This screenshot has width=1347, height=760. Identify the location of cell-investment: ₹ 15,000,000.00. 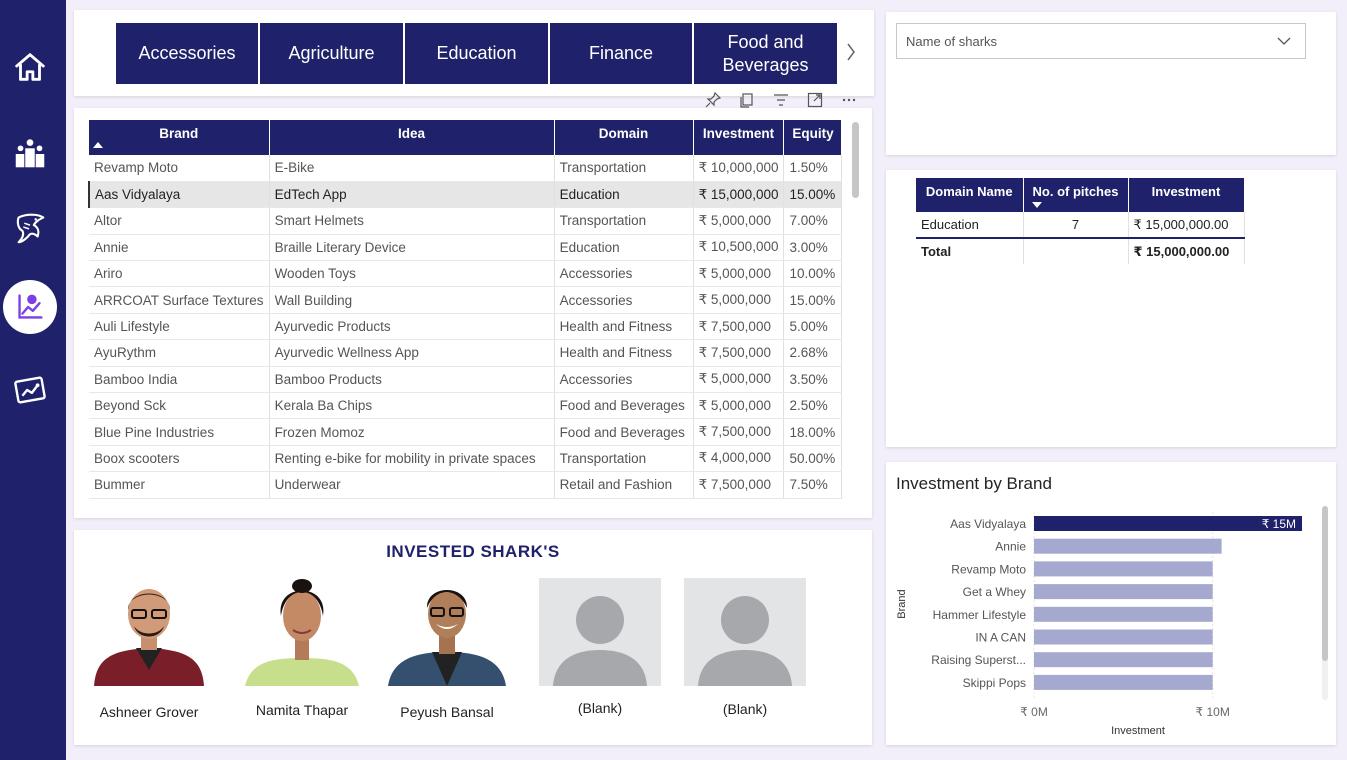
(1186, 225).